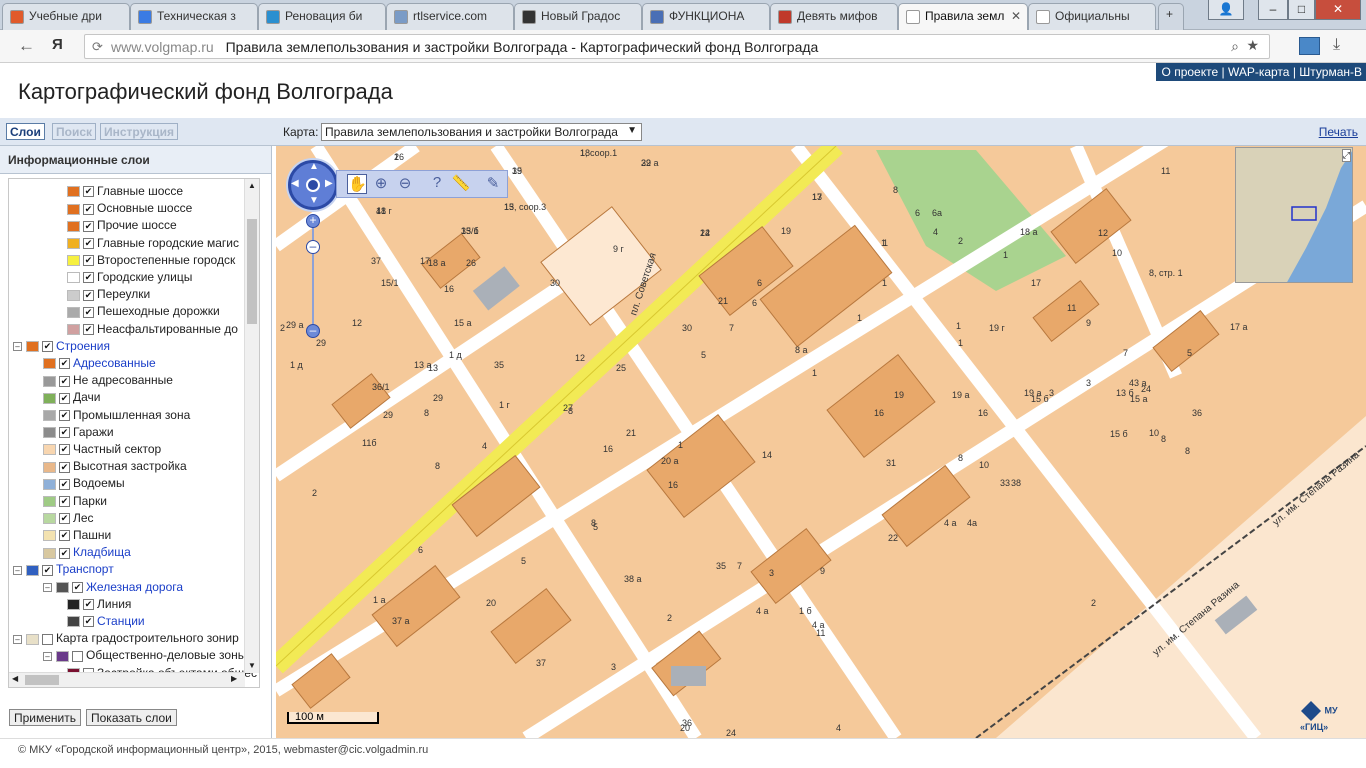 This screenshot has width=1366, height=768. What do you see at coordinates (1338, 132) in the screenshot?
I see `print-link: Печать` at bounding box center [1338, 132].